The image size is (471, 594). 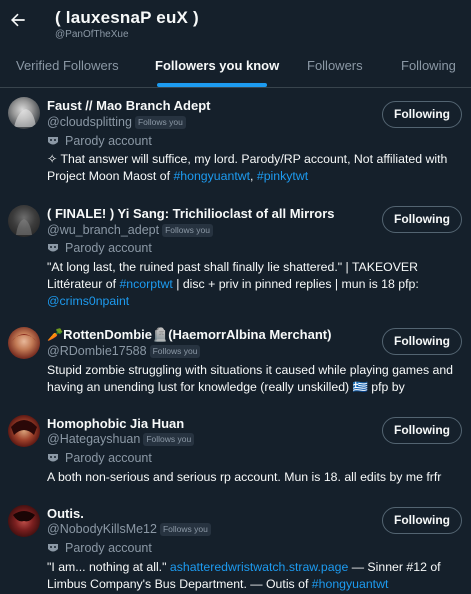 I want to click on arrow-left-icon, so click(x=18, y=20).